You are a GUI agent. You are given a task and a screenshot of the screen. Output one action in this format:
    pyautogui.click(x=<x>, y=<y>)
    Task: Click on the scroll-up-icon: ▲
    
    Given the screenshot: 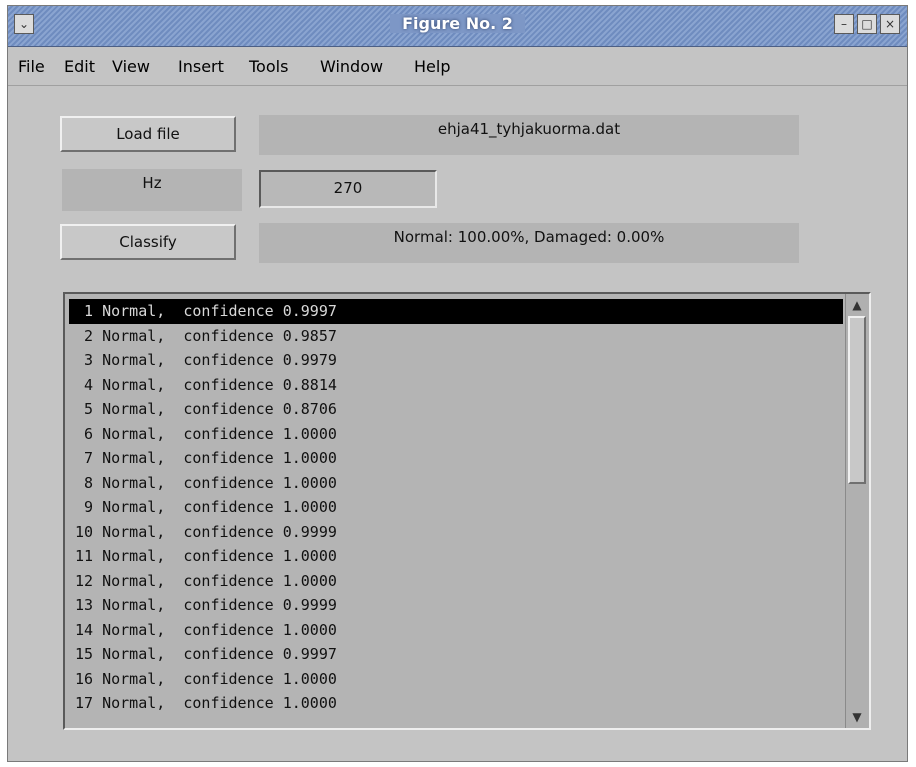 What is the action you would take?
    pyautogui.click(x=857, y=305)
    